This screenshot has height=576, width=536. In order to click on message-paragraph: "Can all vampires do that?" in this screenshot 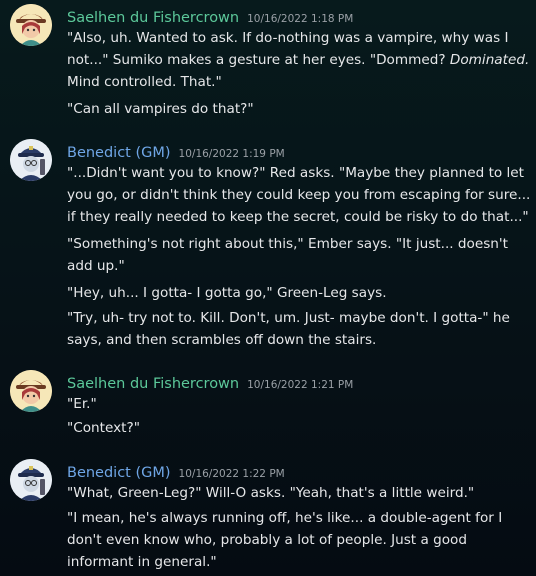, I will do `click(298, 109)`.